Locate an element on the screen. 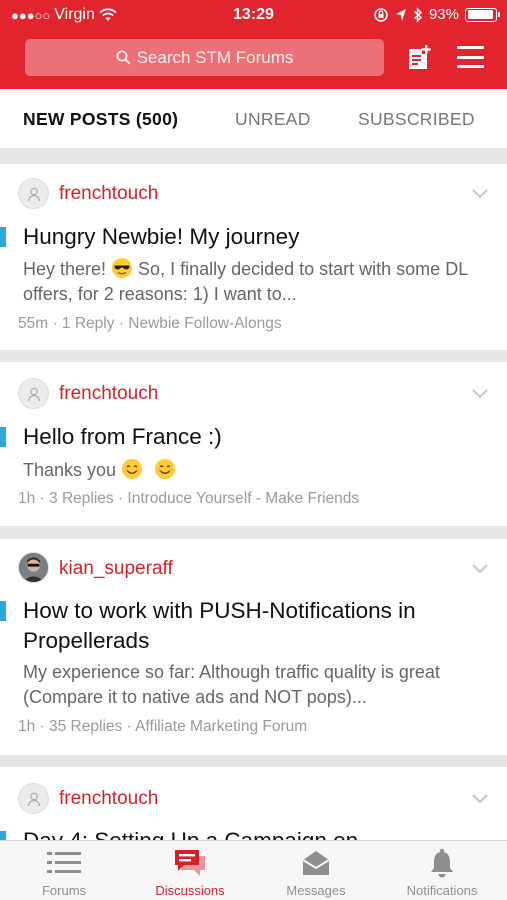 This screenshot has width=507, height=900. nav-discussions: Discussions is located at coordinates (190, 870).